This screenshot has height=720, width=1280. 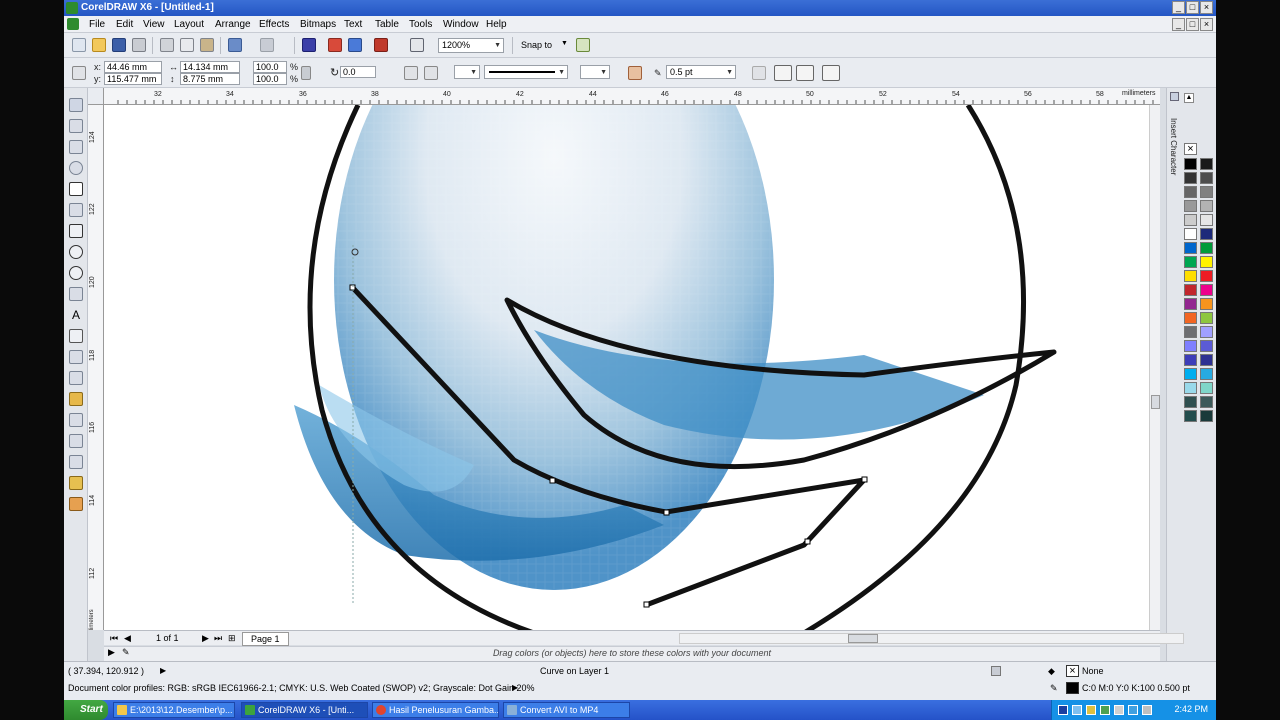 I want to click on palette-scroll-up-icon: ▲, so click(x=1189, y=98).